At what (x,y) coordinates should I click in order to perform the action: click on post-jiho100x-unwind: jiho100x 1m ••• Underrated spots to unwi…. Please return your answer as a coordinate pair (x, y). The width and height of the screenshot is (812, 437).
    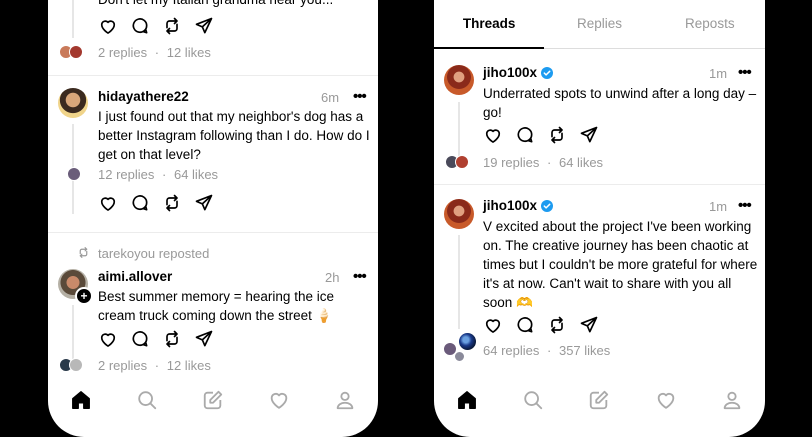
    Looking at the image, I should click on (599, 117).